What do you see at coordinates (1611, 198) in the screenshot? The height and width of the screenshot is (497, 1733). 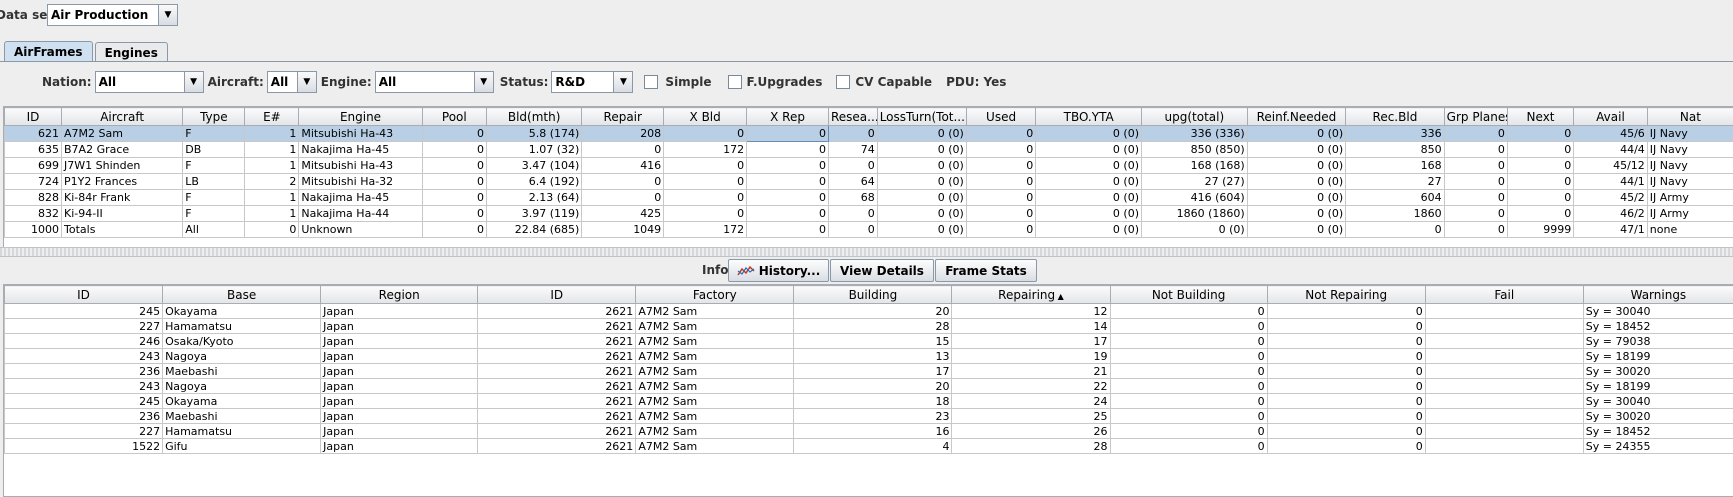 I see `table-cell: 45/2` at bounding box center [1611, 198].